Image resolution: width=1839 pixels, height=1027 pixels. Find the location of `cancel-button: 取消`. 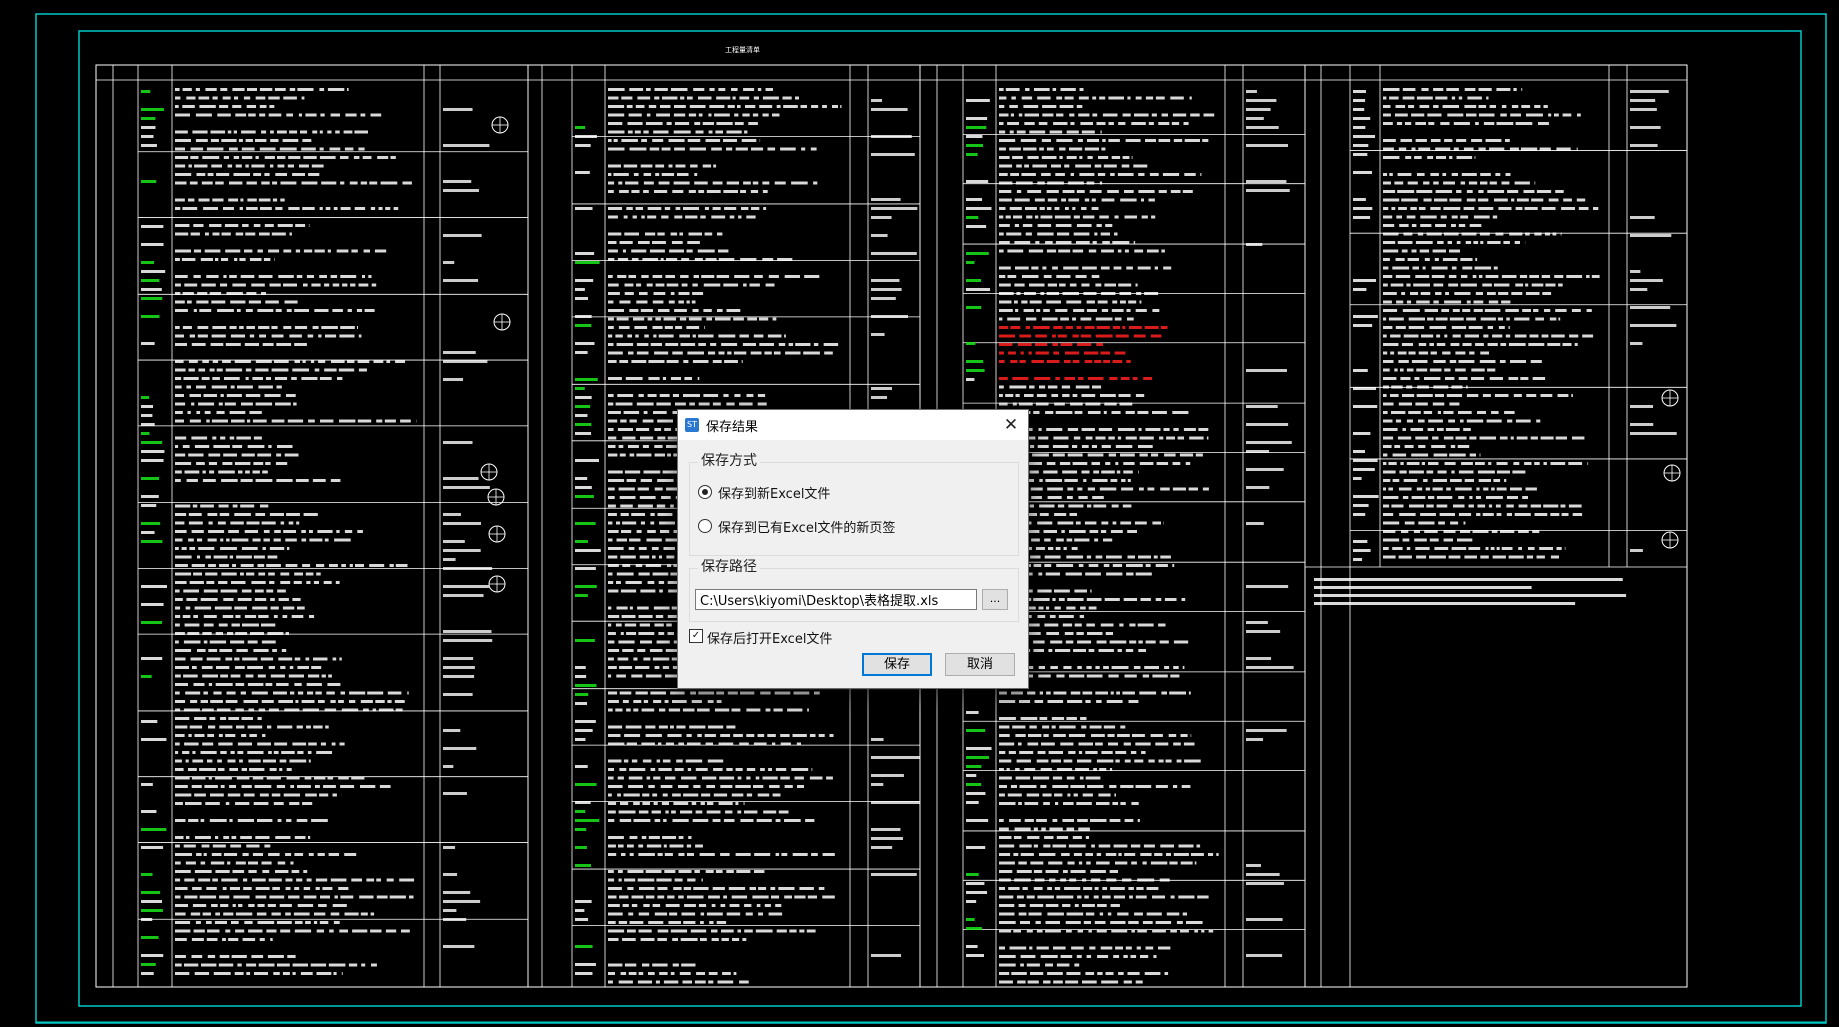

cancel-button: 取消 is located at coordinates (980, 664).